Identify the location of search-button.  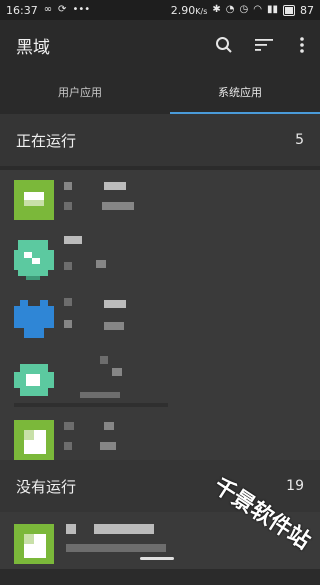
(224, 45).